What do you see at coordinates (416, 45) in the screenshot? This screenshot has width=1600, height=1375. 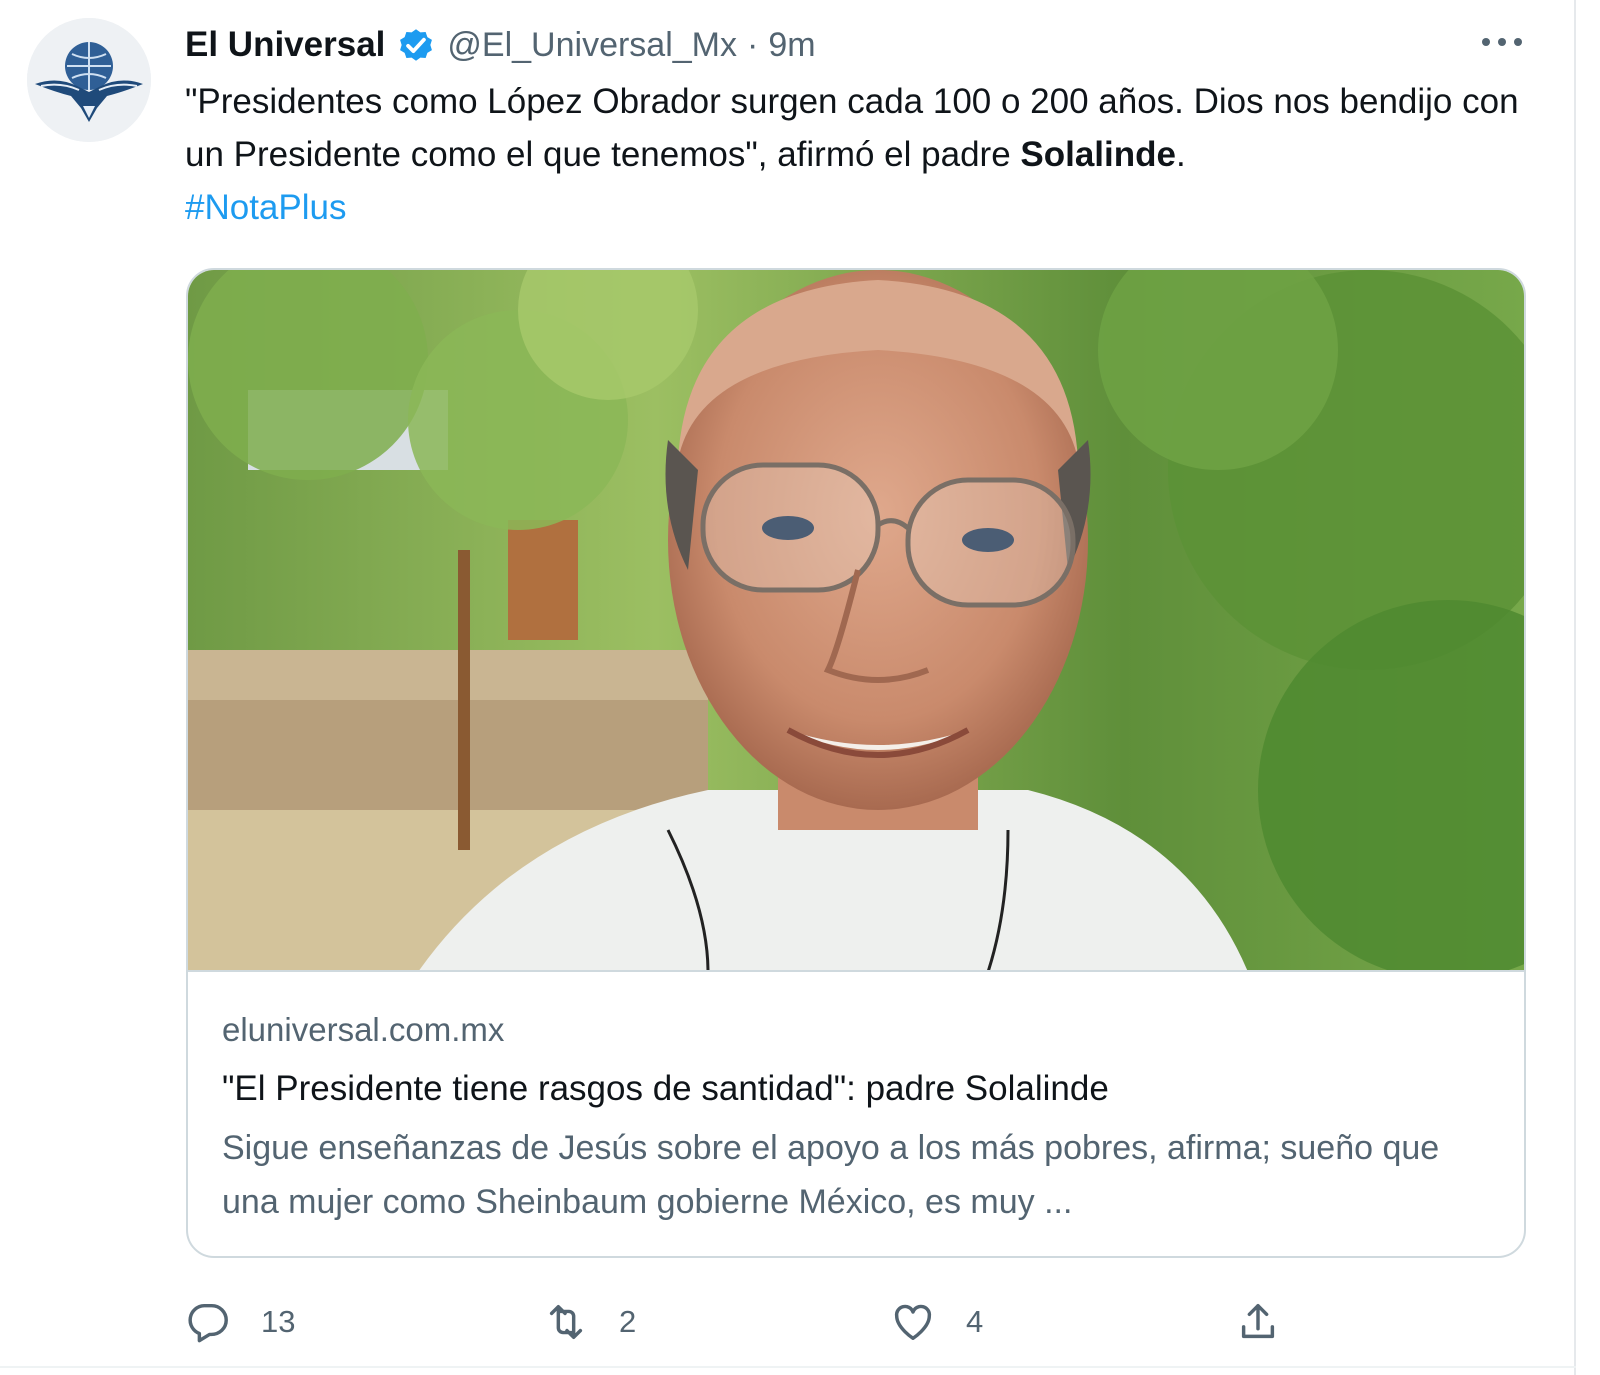 I see `verified-badge-icon` at bounding box center [416, 45].